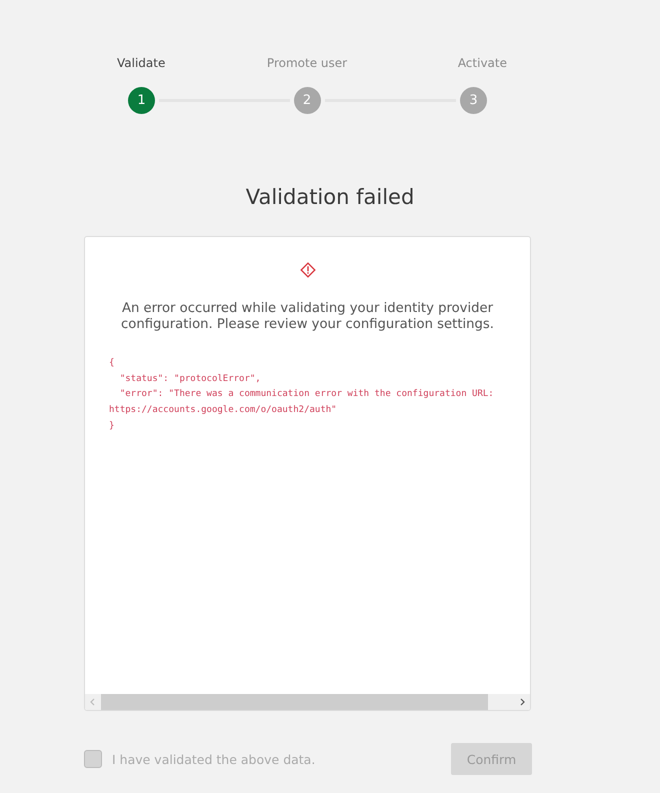  What do you see at coordinates (111, 426) in the screenshot?
I see `code-line: }` at bounding box center [111, 426].